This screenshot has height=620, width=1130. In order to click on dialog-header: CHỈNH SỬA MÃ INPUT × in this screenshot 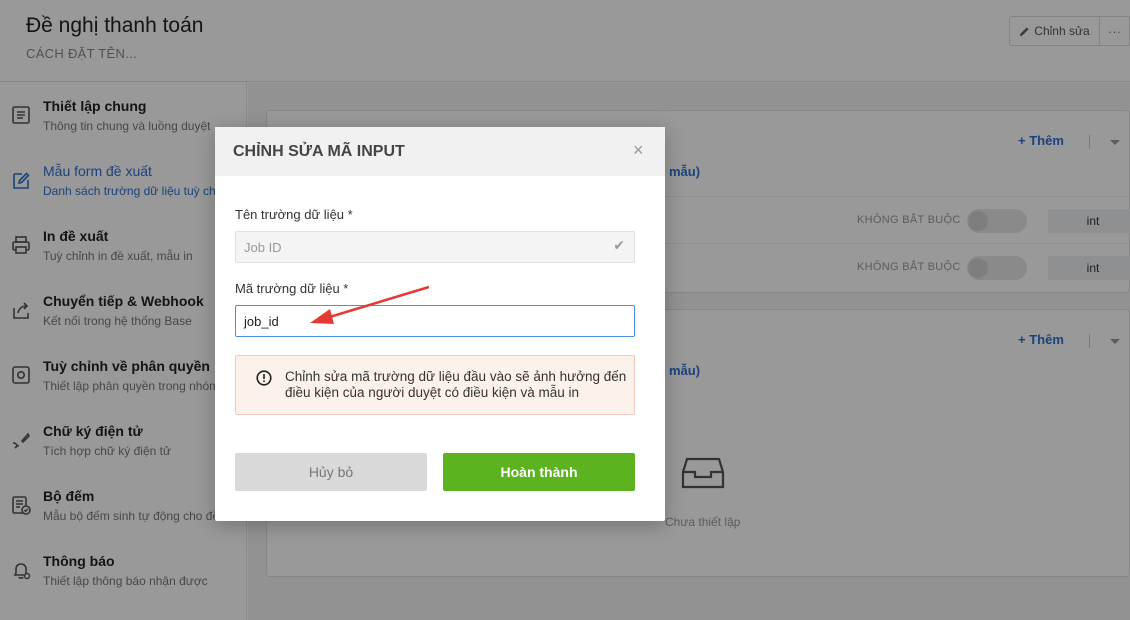, I will do `click(440, 151)`.